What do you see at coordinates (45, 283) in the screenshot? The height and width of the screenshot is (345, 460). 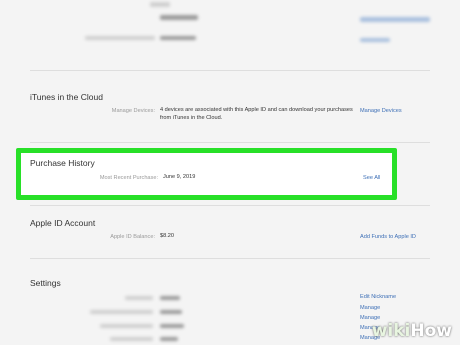 I see `settings-title: Settings` at bounding box center [45, 283].